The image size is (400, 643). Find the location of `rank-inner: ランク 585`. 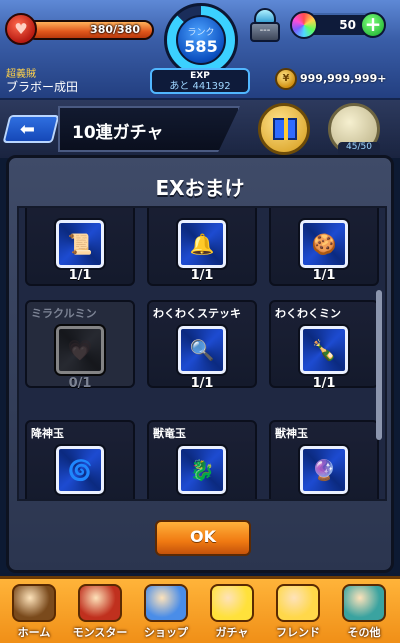

rank-inner: ランク 585 is located at coordinates (201, 40).